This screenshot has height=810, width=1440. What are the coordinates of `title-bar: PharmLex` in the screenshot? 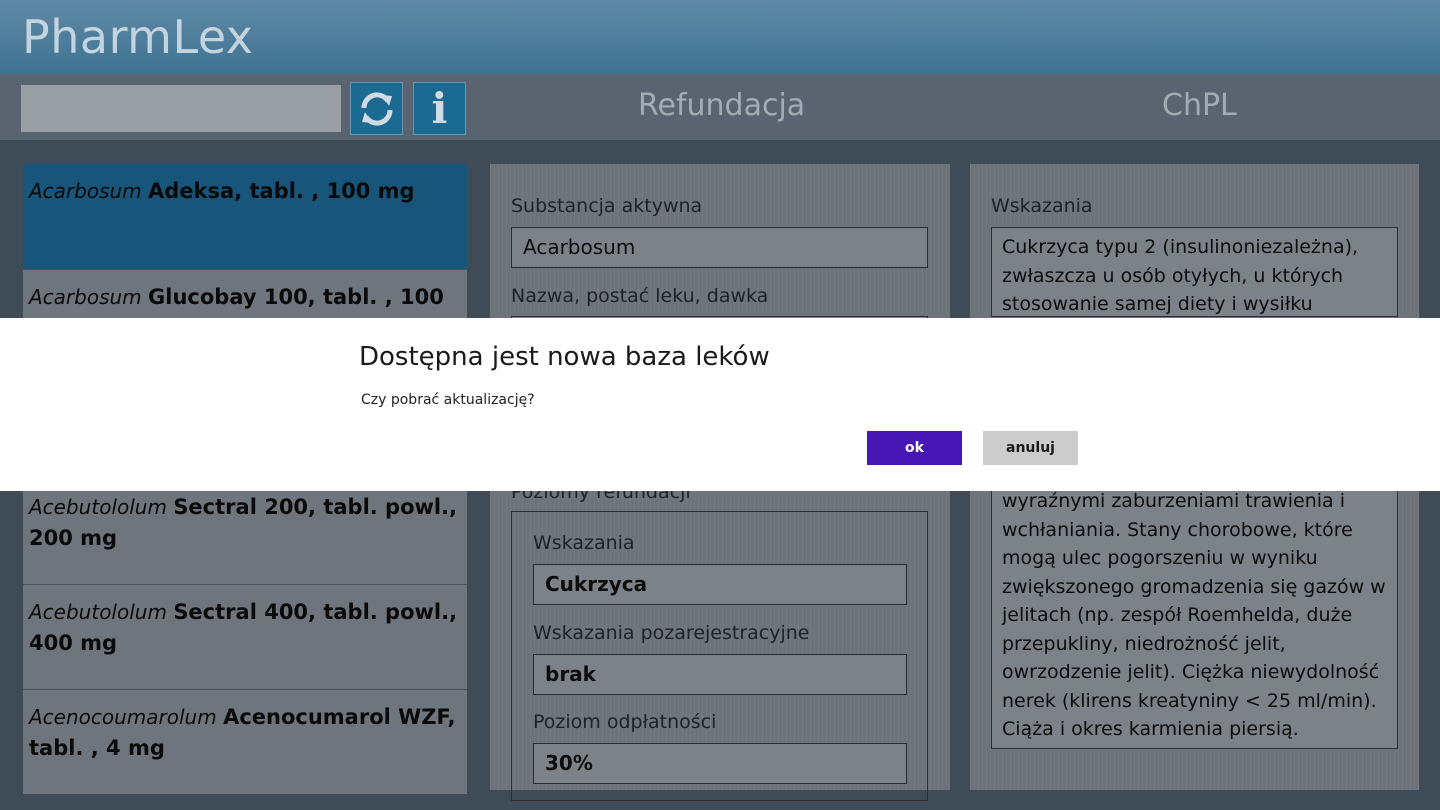 It's located at (720, 37).